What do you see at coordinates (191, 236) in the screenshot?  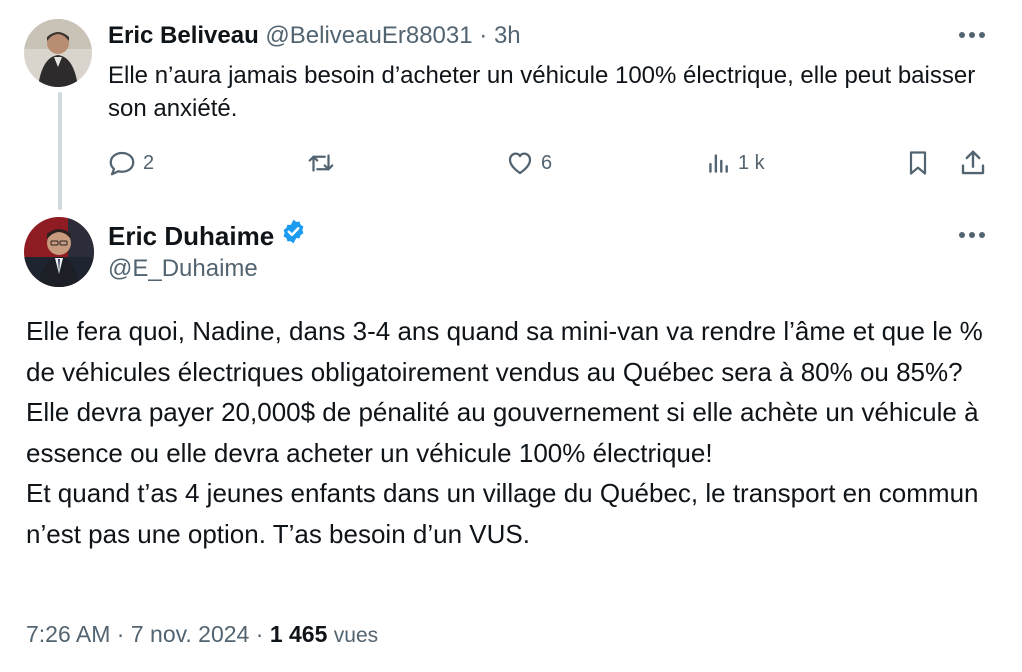 I see `author-name: Eric Duhaime` at bounding box center [191, 236].